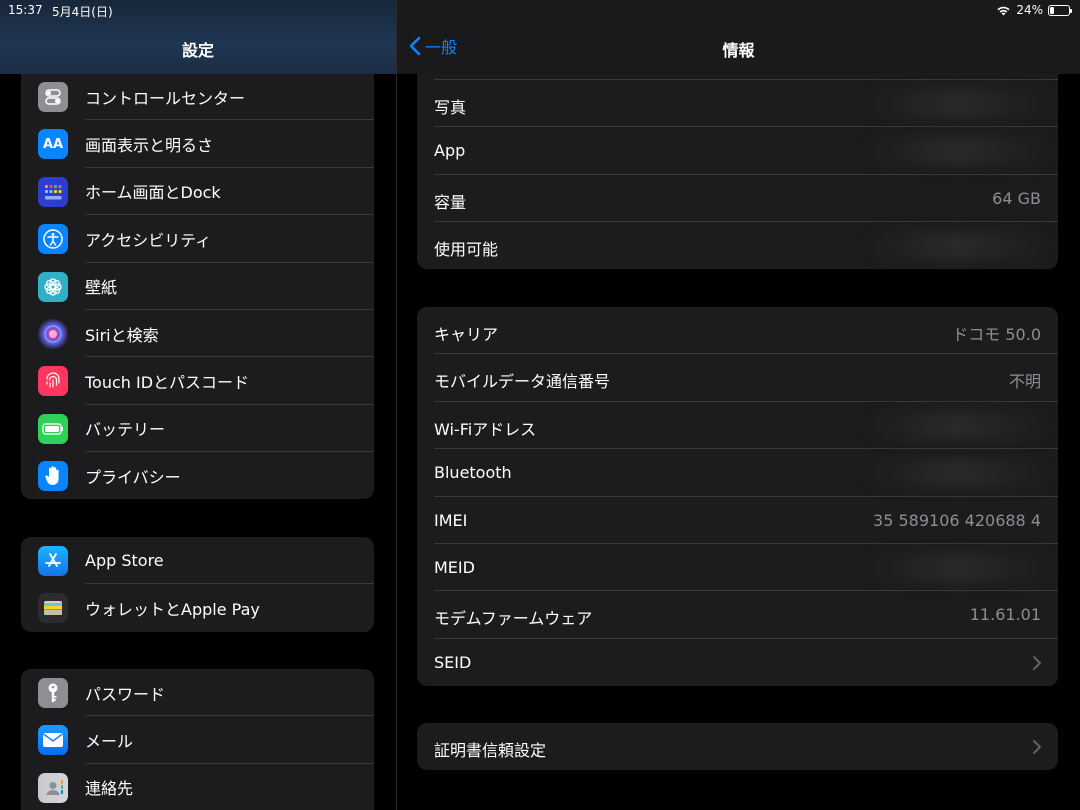 This screenshot has width=1080, height=810. What do you see at coordinates (737, 378) in the screenshot?
I see `info-row-mobile-number: モバイルデータ通信番号 不明` at bounding box center [737, 378].